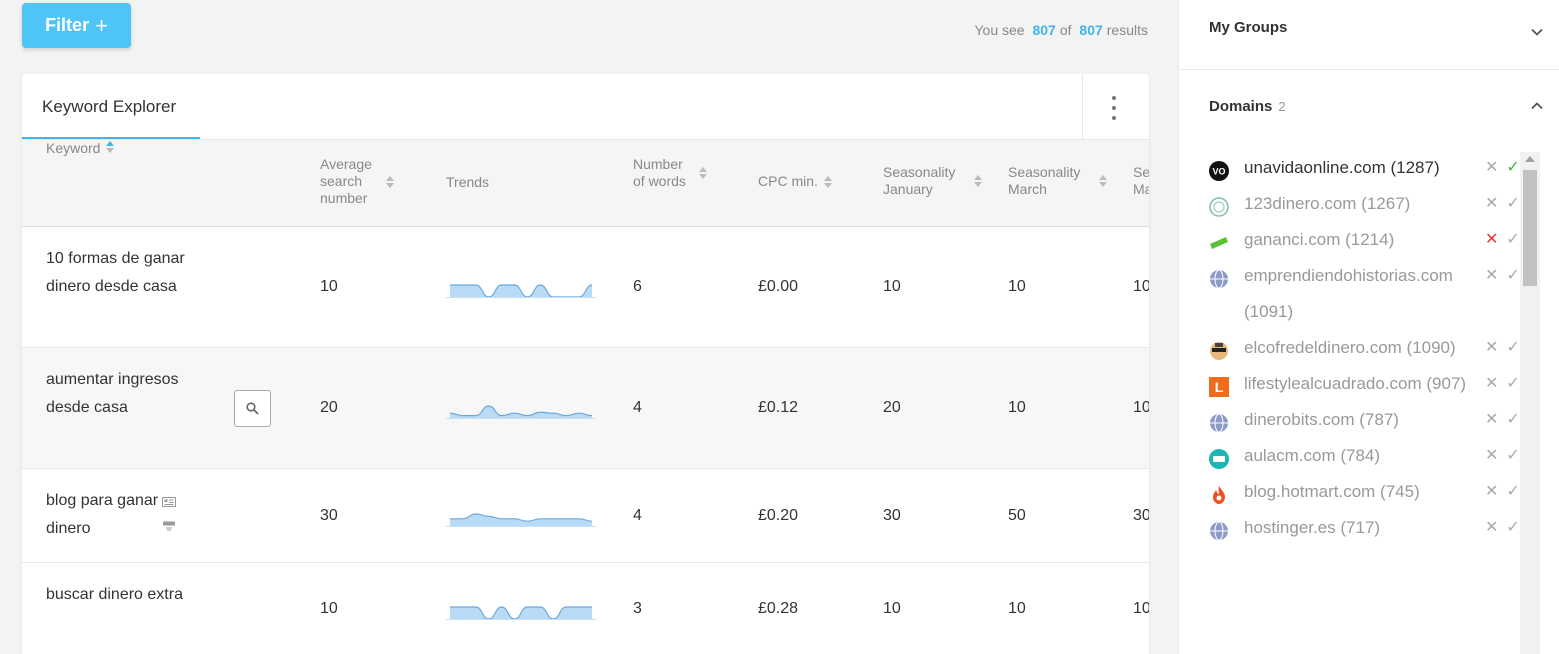 The width and height of the screenshot is (1559, 654). I want to click on domain-item: emprendiendohistorias.com (1091) ✕ ✓, so click(1364, 294).